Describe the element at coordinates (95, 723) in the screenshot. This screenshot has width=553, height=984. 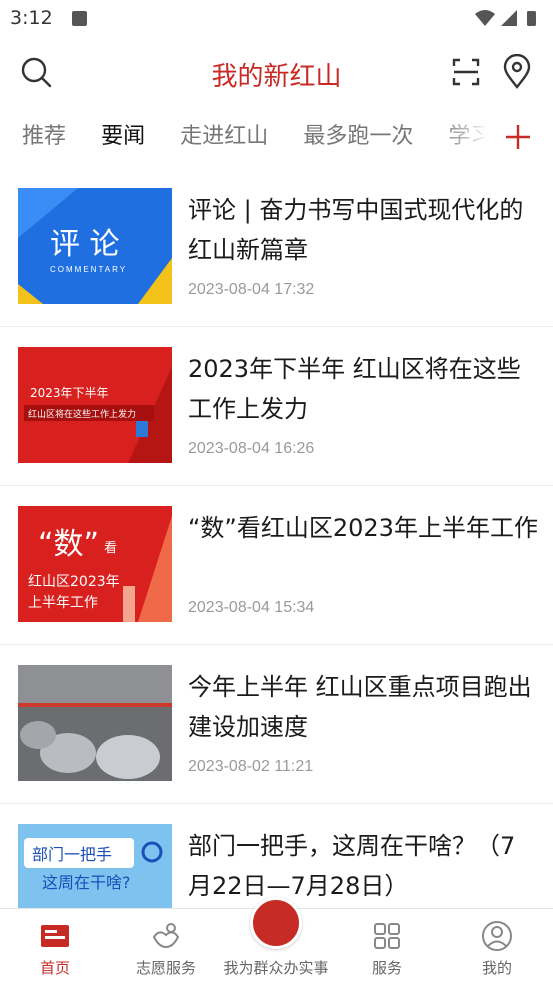
I see `news-thumbnail` at that location.